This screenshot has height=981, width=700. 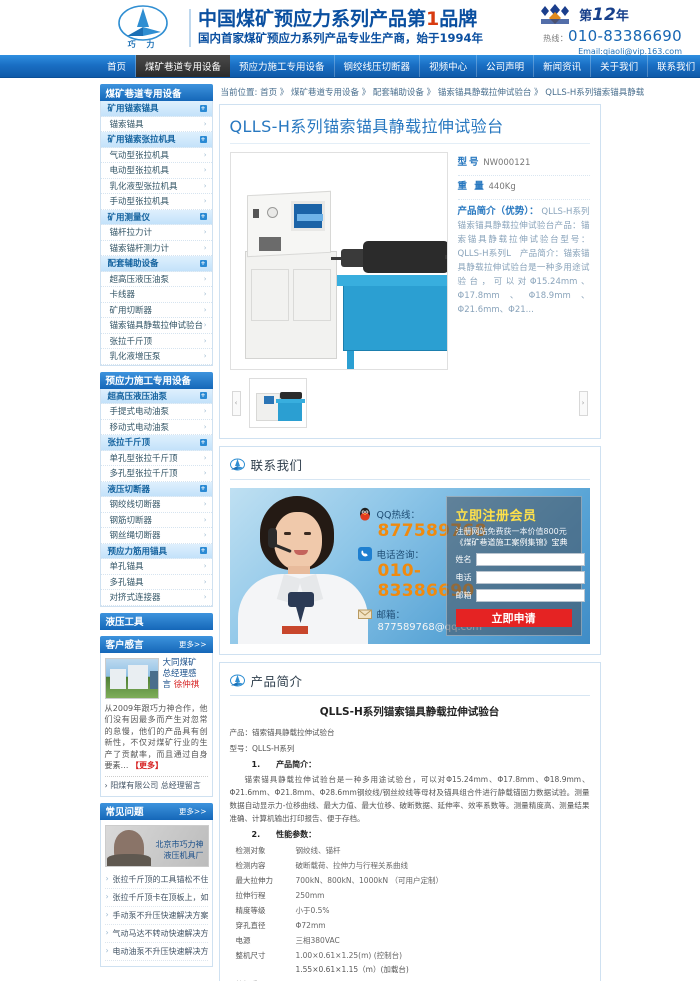 I want to click on faq-title: 常见问题, so click(x=124, y=812).